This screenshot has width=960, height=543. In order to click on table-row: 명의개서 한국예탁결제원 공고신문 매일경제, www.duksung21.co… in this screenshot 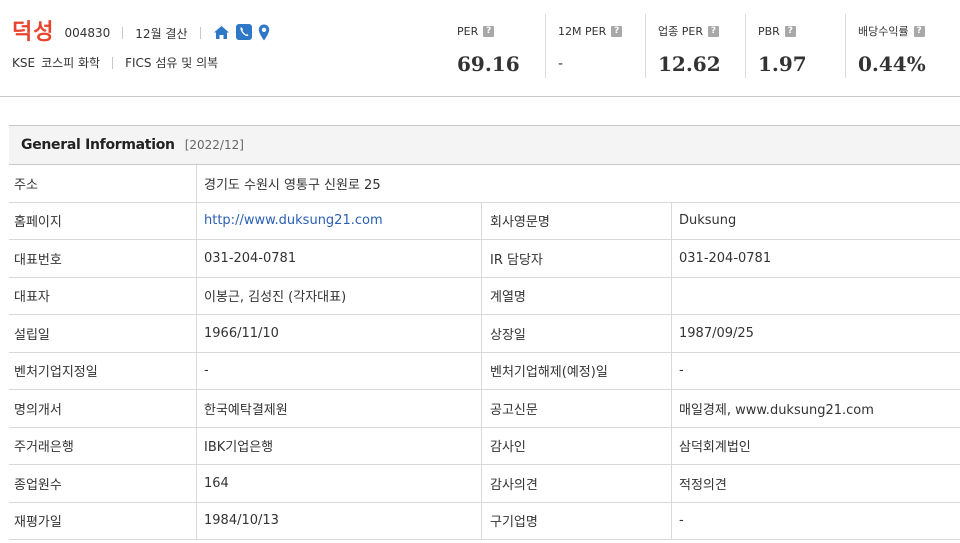, I will do `click(484, 409)`.